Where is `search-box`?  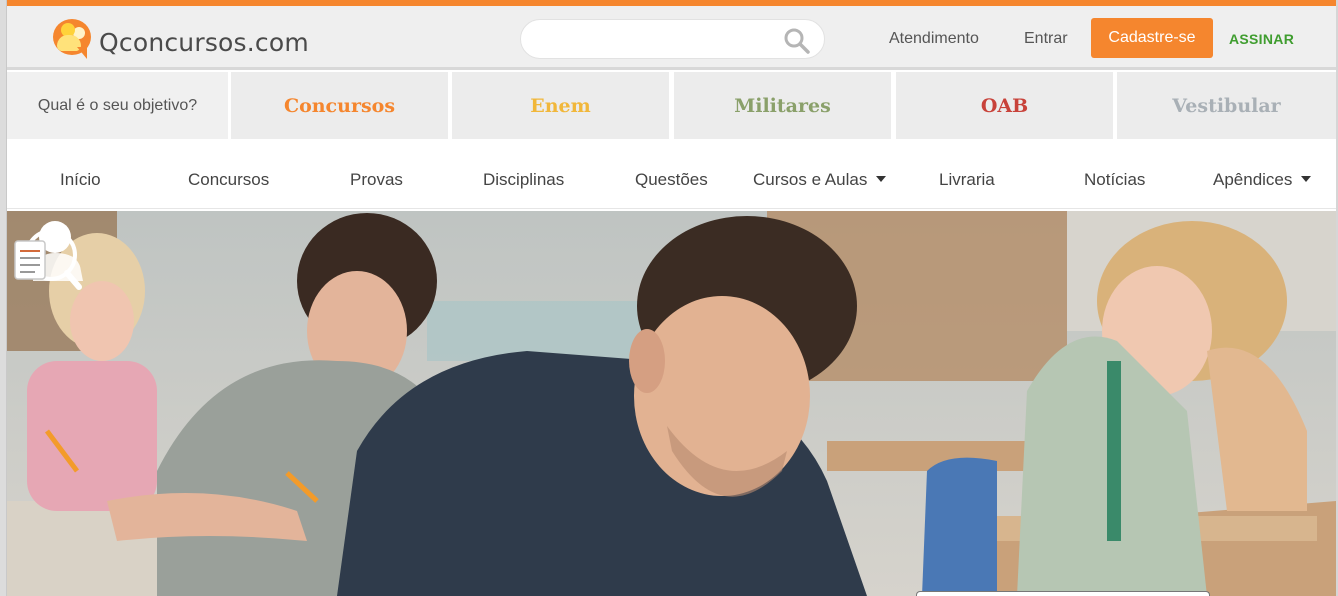
search-box is located at coordinates (672, 39).